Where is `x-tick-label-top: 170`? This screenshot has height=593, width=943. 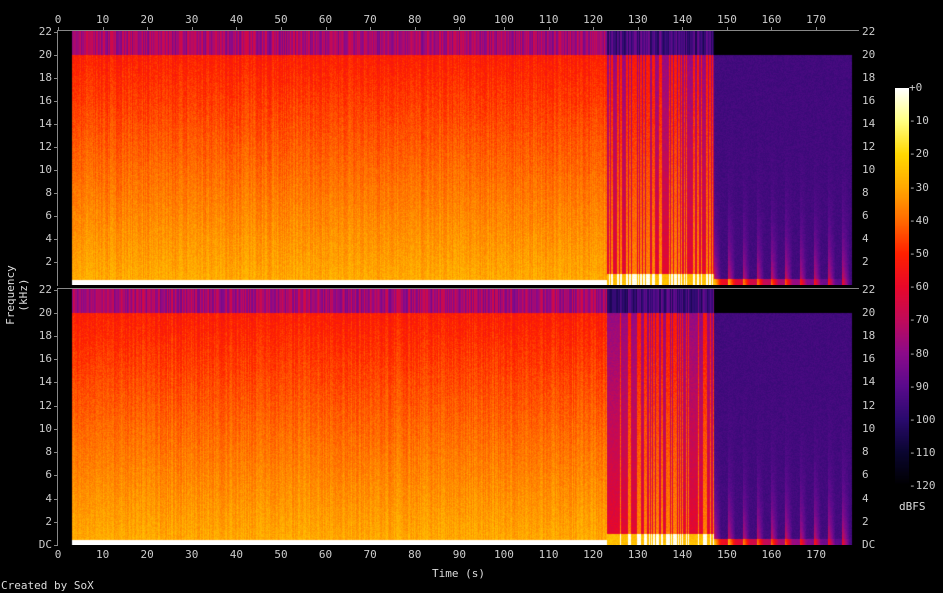
x-tick-label-top: 170 is located at coordinates (816, 19).